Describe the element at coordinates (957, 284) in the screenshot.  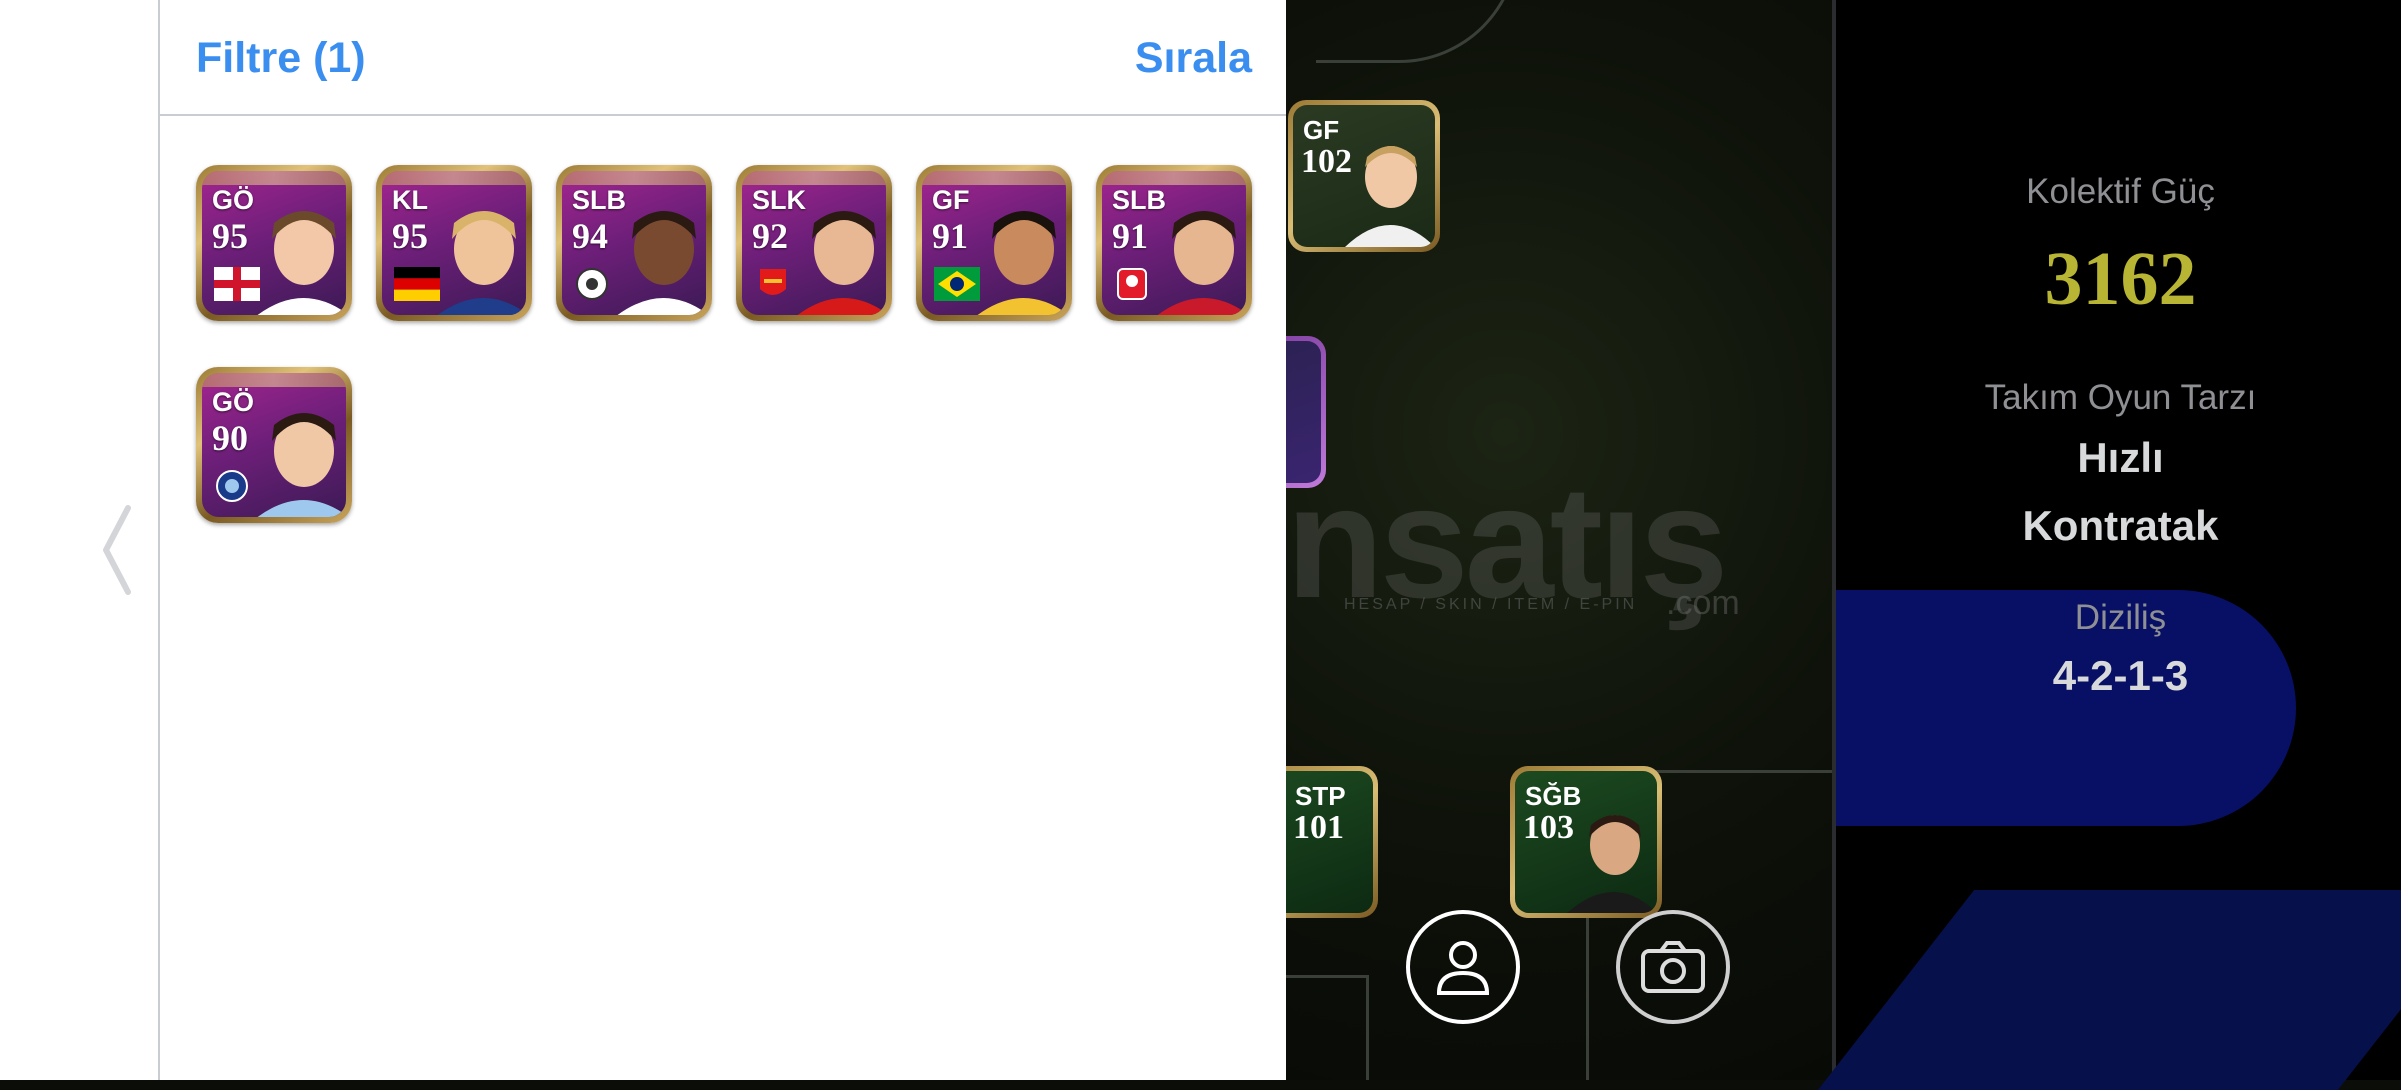
I see `brazil-flag-icon` at that location.